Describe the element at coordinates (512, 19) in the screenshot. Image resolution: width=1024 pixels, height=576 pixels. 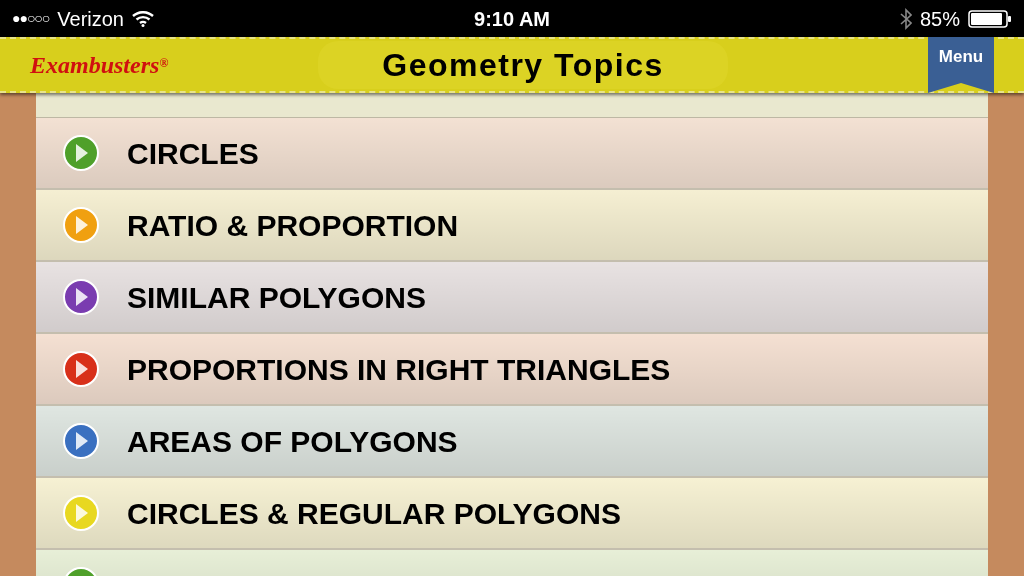
I see `clock-time: 9:10 AM` at that location.